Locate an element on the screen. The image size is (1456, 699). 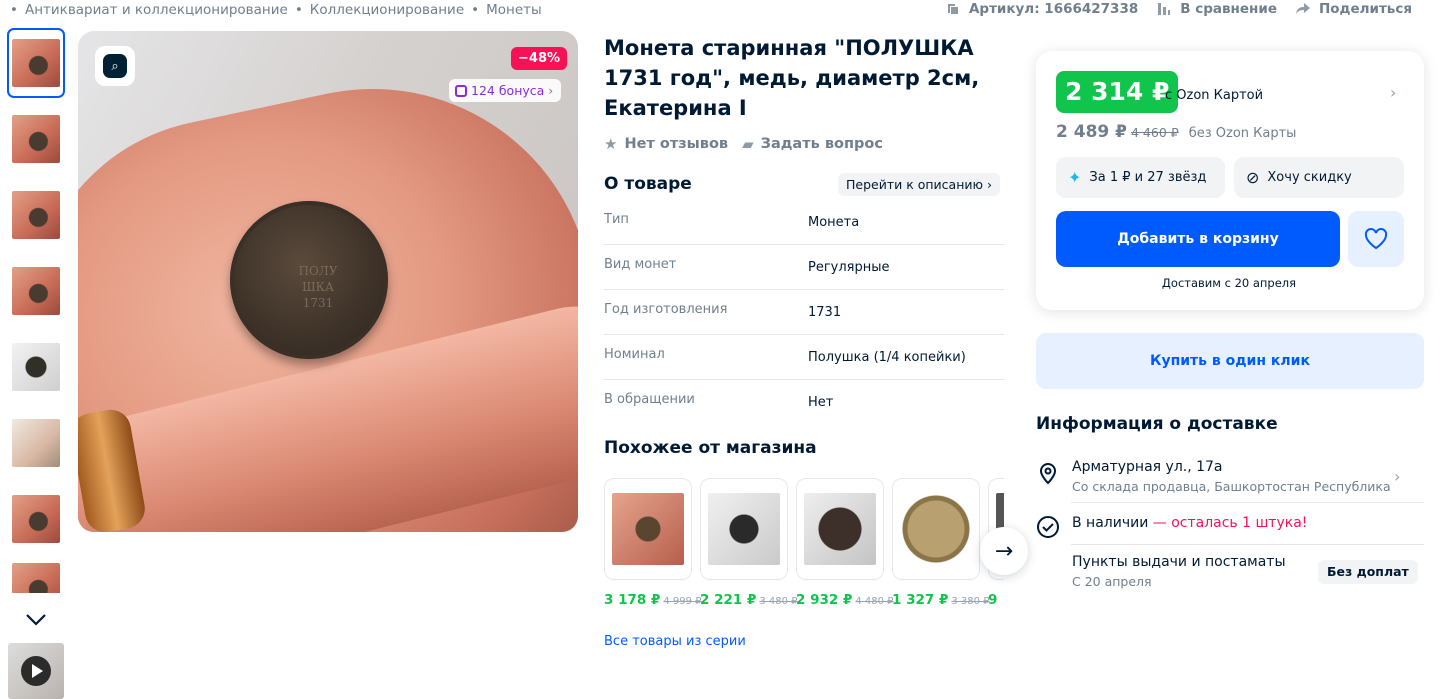
similar-item: 1 327 ₽3 380 ₽ is located at coordinates (941, 543).